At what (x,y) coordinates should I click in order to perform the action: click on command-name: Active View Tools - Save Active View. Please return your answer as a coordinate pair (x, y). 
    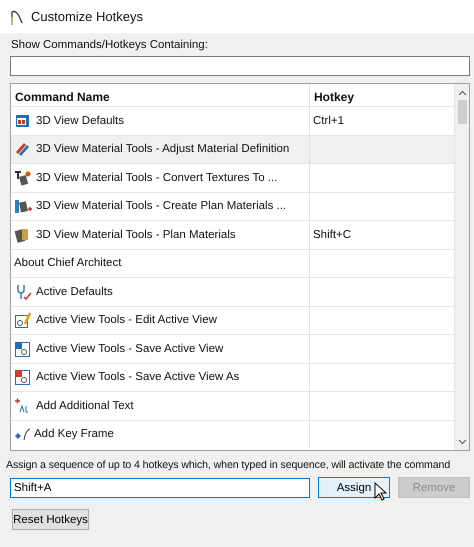
    Looking at the image, I should click on (130, 348).